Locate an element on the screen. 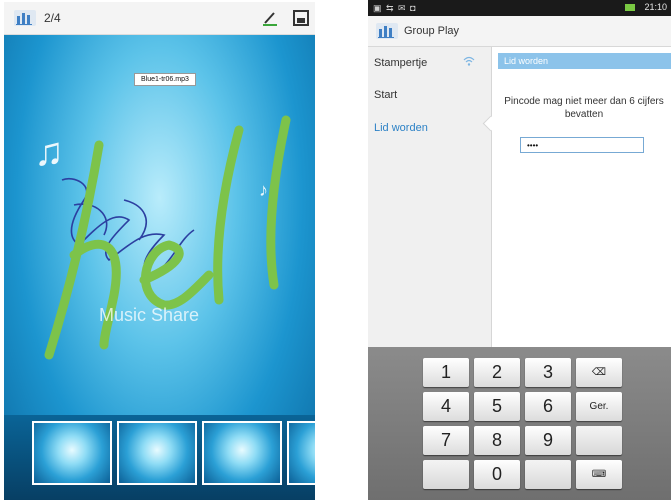 The image size is (671, 500). key-1: 1 is located at coordinates (446, 372).